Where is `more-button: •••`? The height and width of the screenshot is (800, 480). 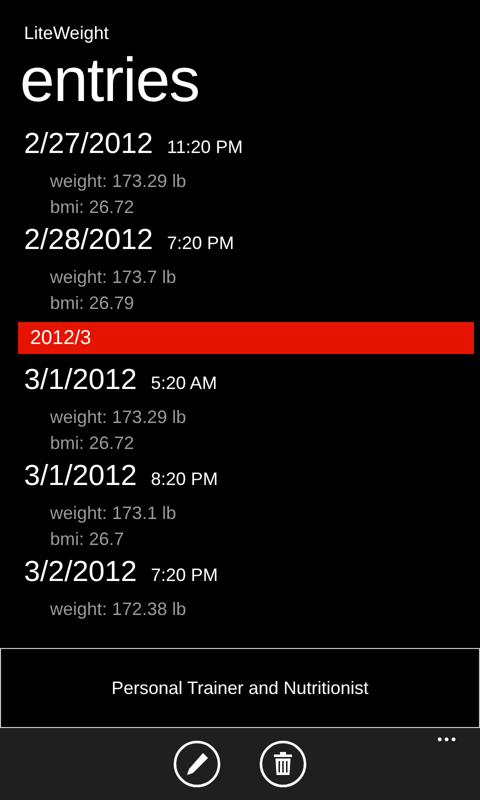 more-button: ••• is located at coordinates (447, 739).